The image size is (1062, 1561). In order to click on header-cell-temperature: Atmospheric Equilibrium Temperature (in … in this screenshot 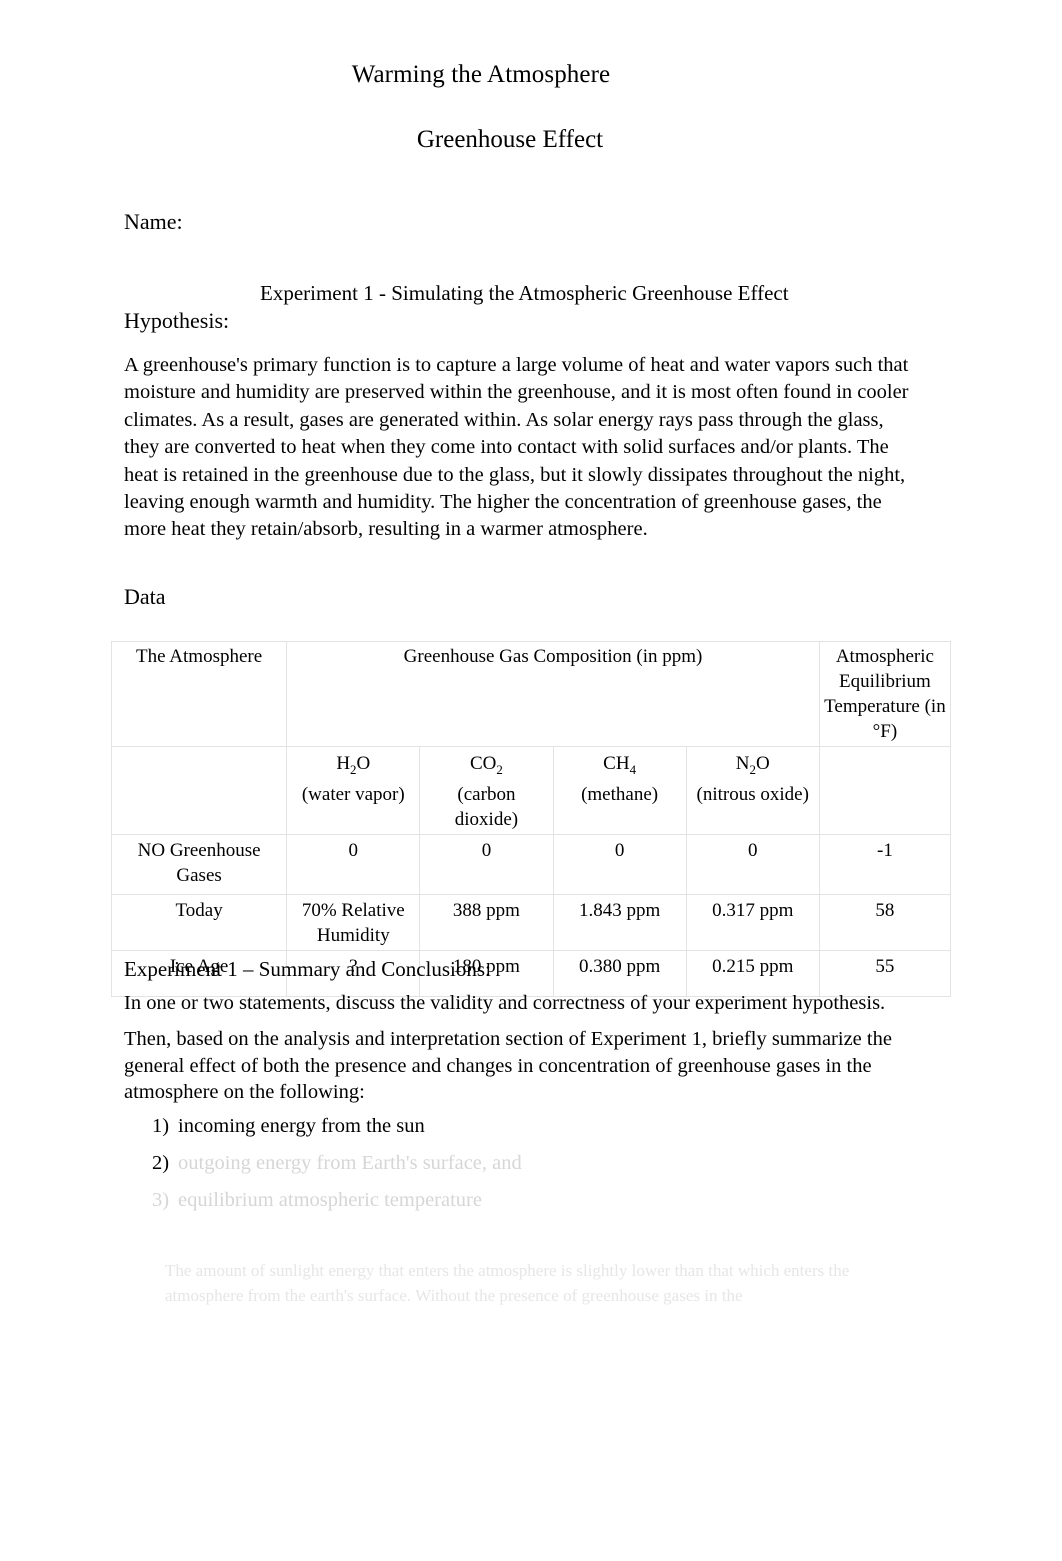, I will do `click(885, 694)`.